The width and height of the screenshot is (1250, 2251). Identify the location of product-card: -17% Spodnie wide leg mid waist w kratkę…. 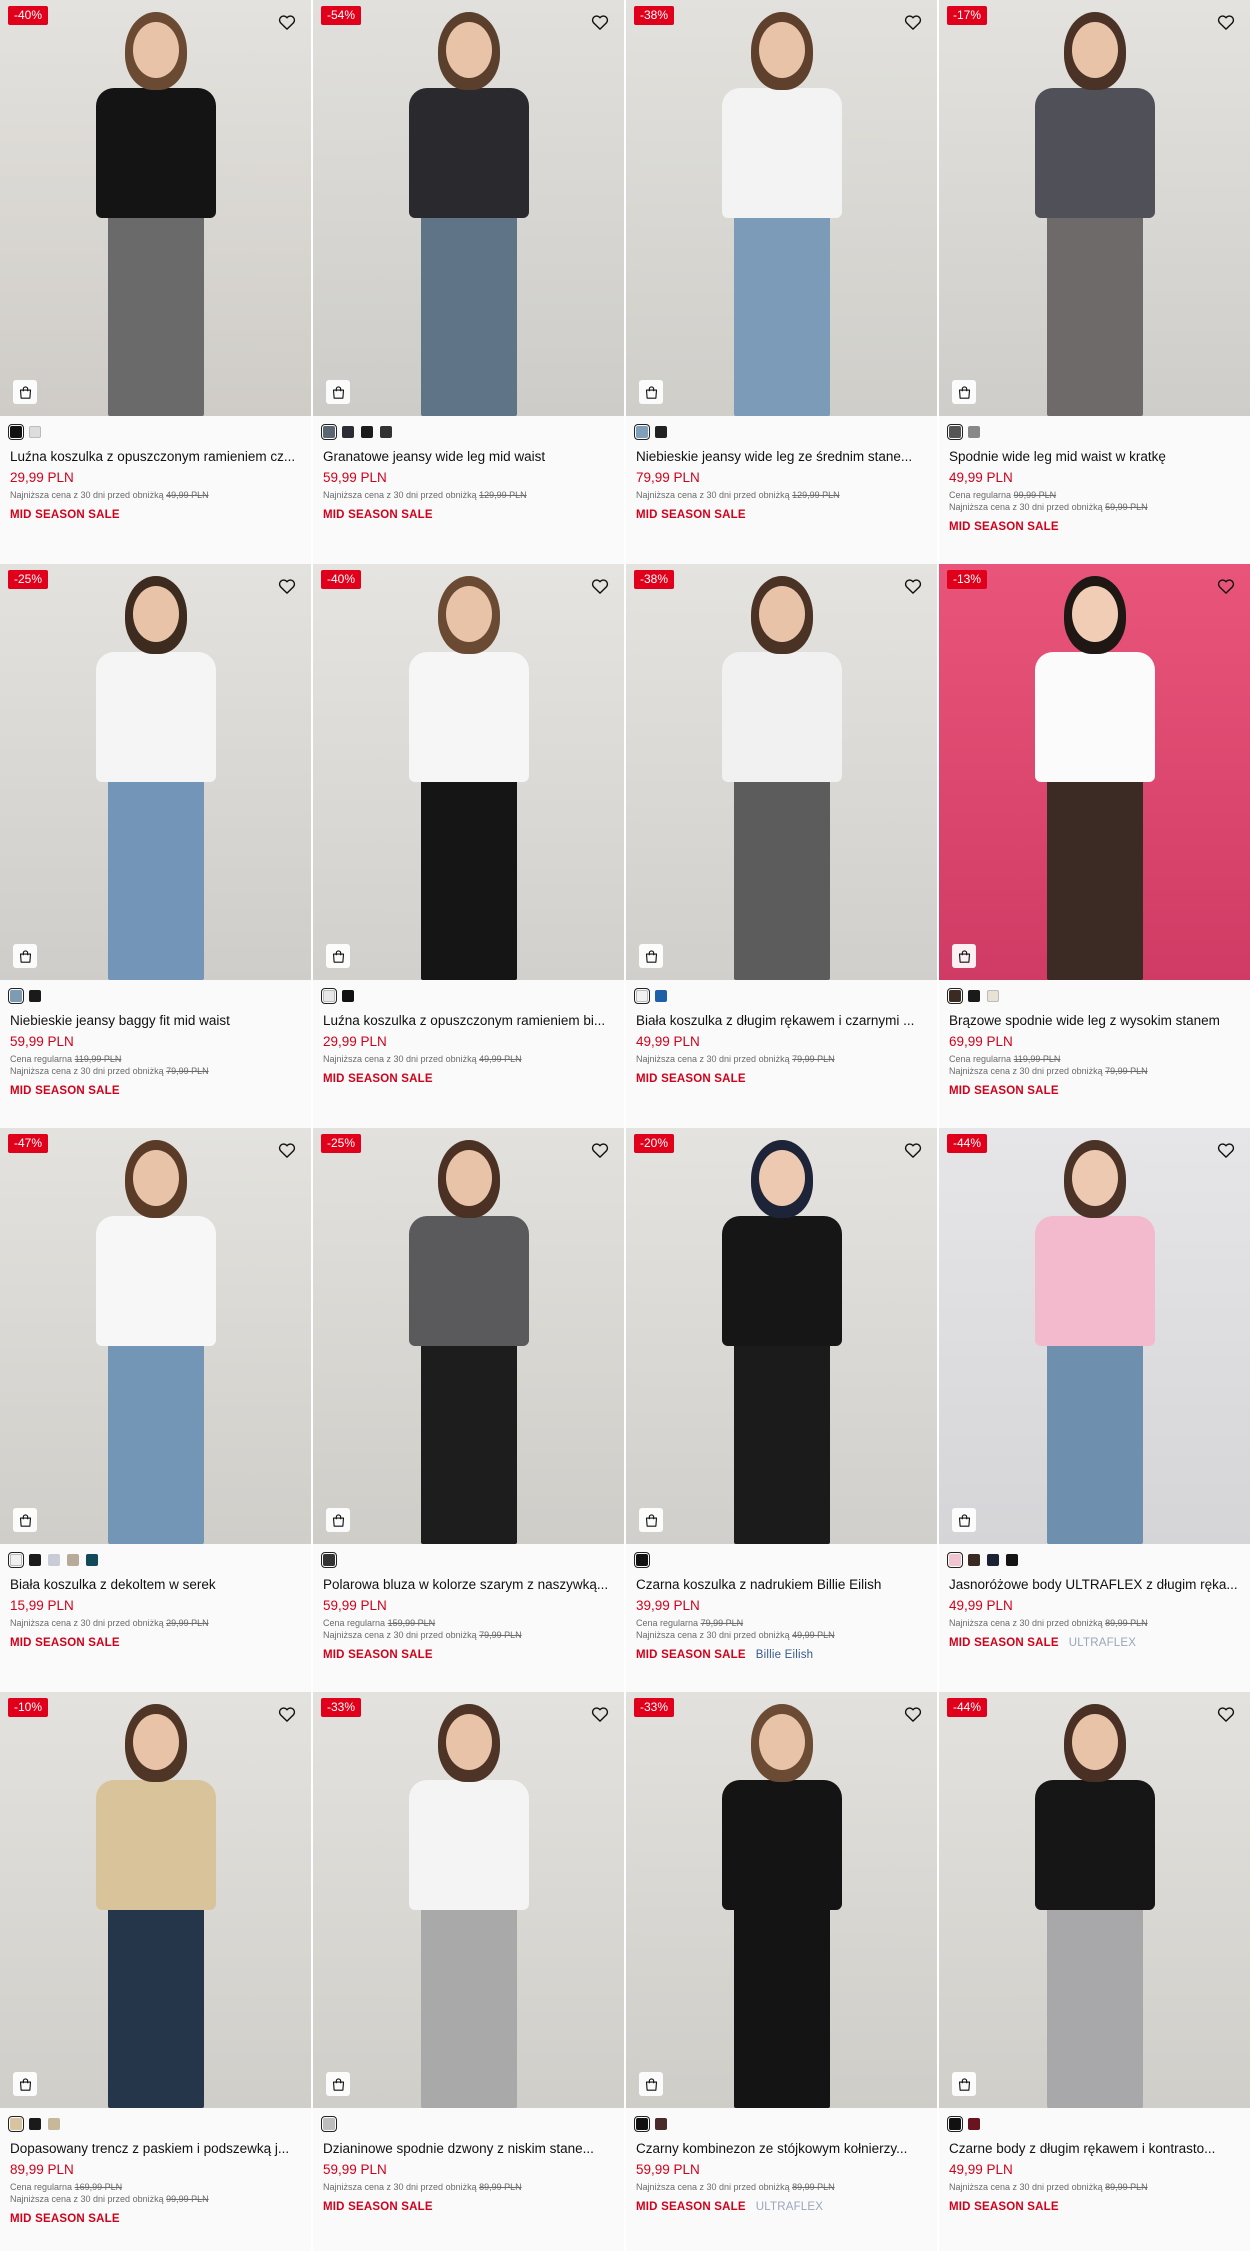
(1094, 282).